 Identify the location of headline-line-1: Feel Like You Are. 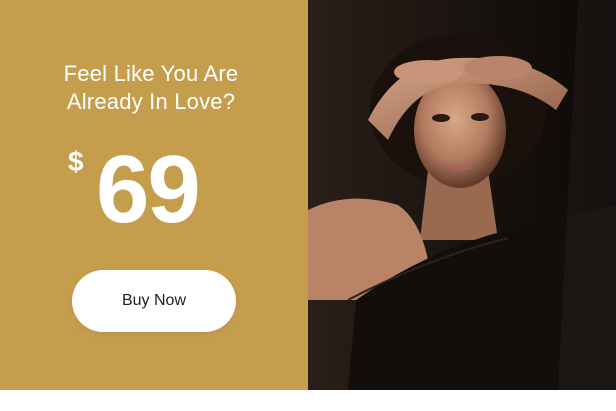
(151, 73).